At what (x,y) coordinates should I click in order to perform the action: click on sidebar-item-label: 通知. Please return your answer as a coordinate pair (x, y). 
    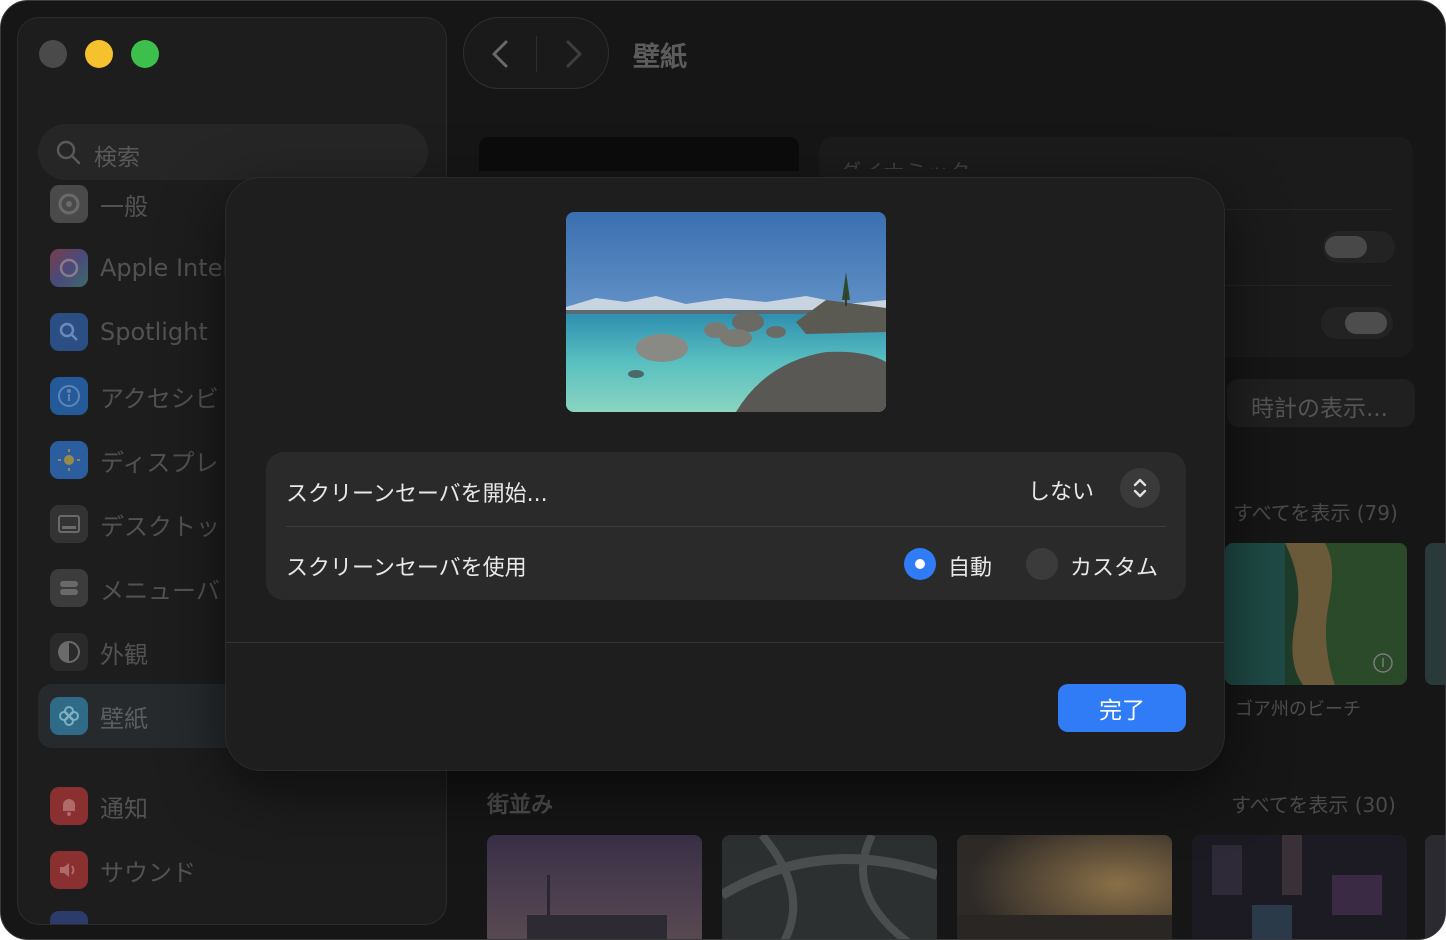
    Looking at the image, I should click on (124, 808).